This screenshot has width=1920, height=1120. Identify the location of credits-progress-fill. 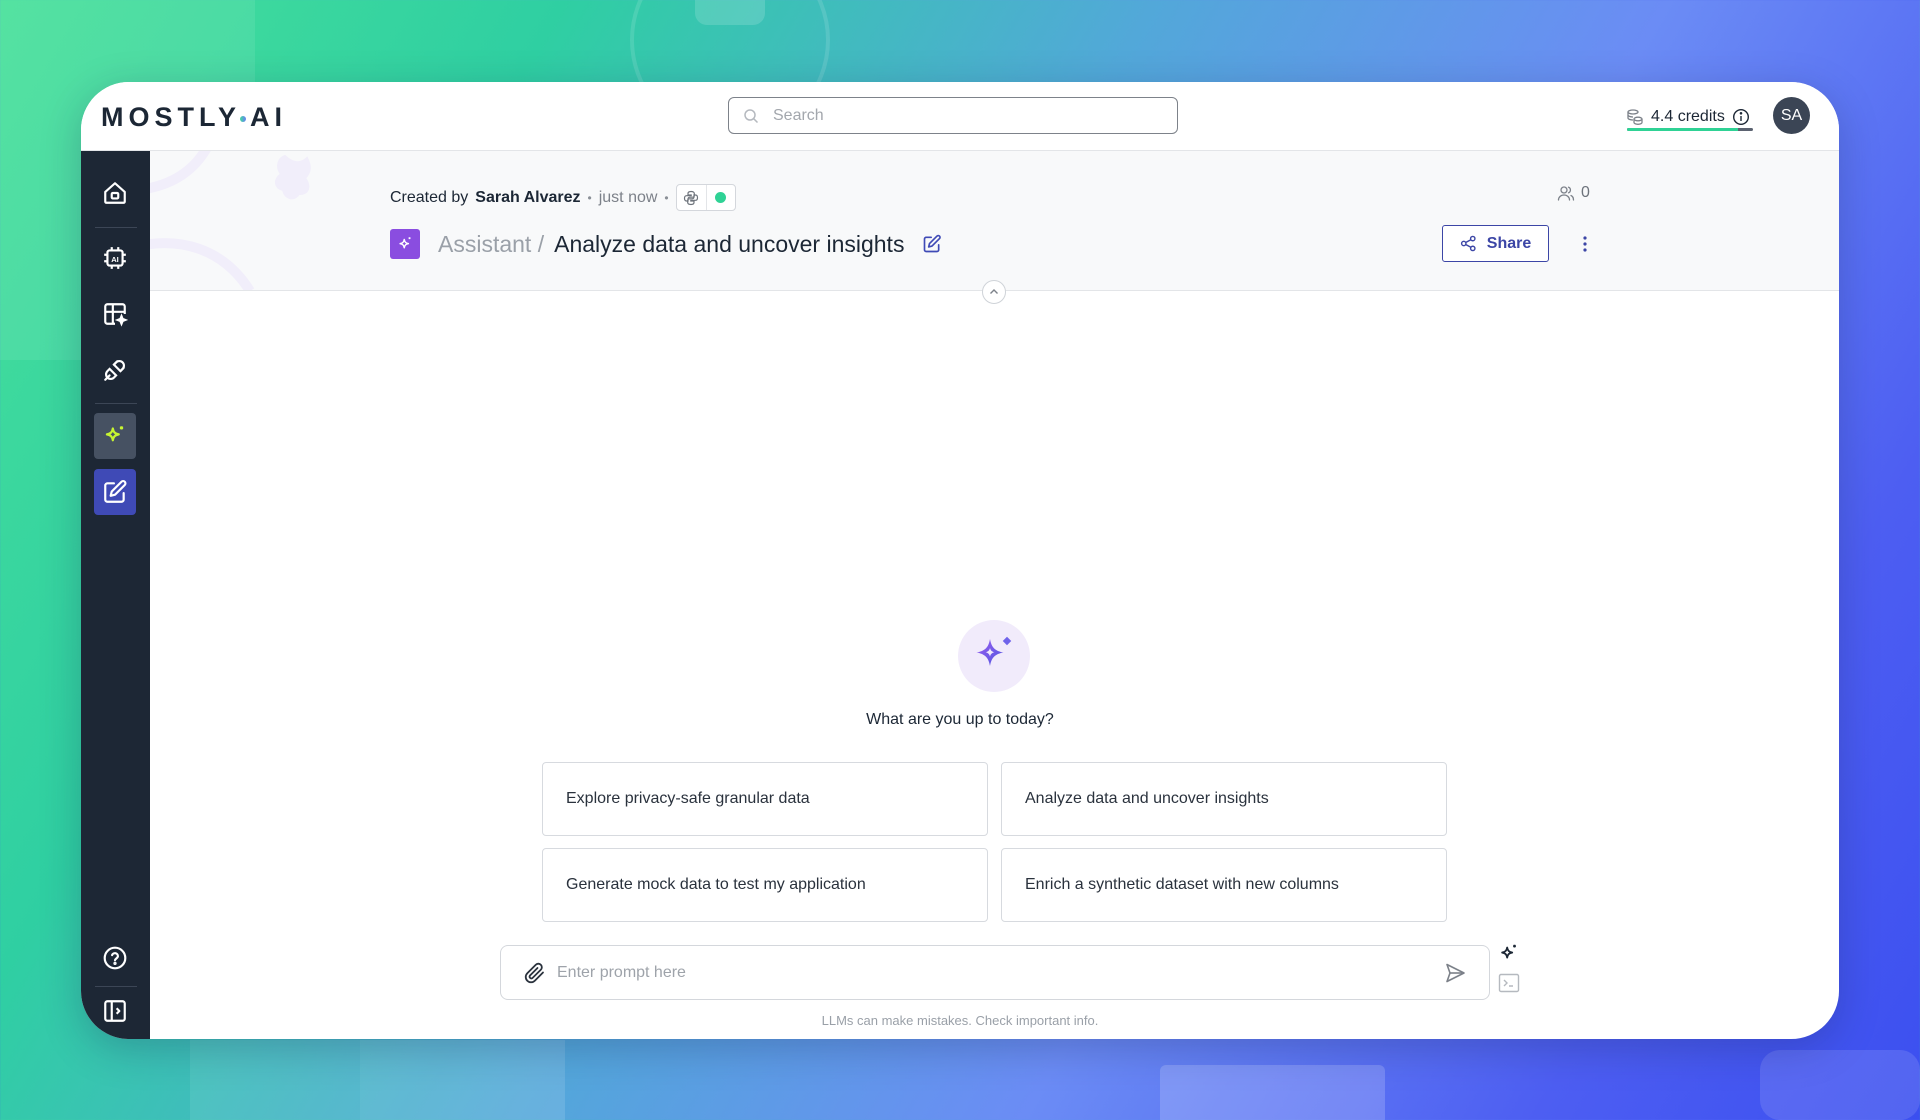
(1682, 129).